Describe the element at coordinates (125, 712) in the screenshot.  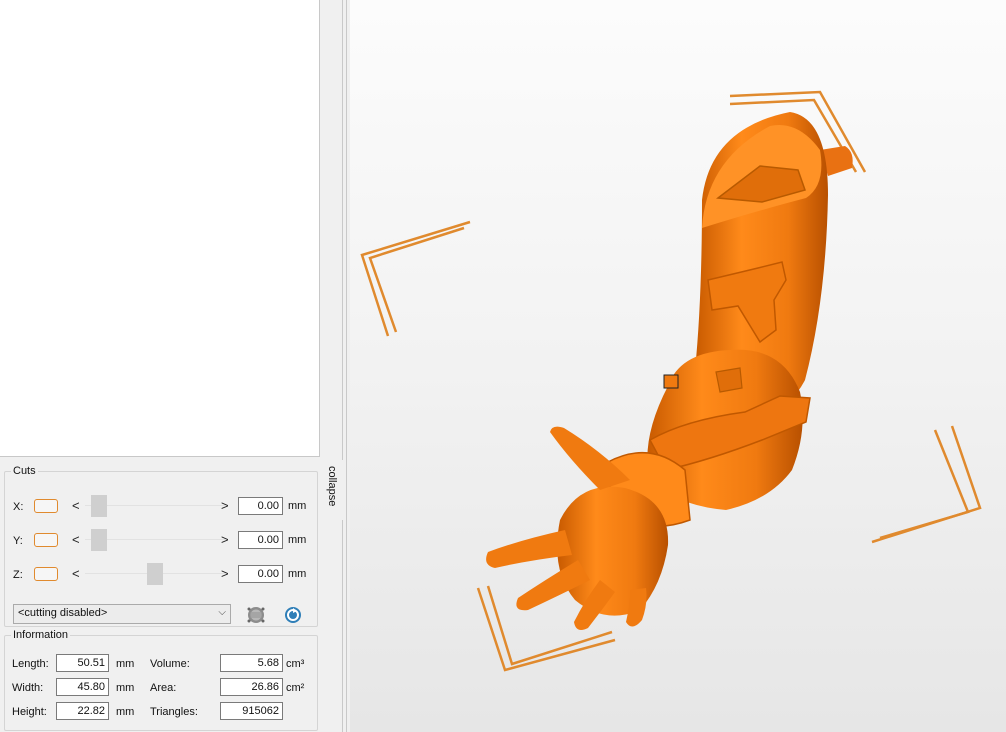
I see `height-unit: mm` at that location.